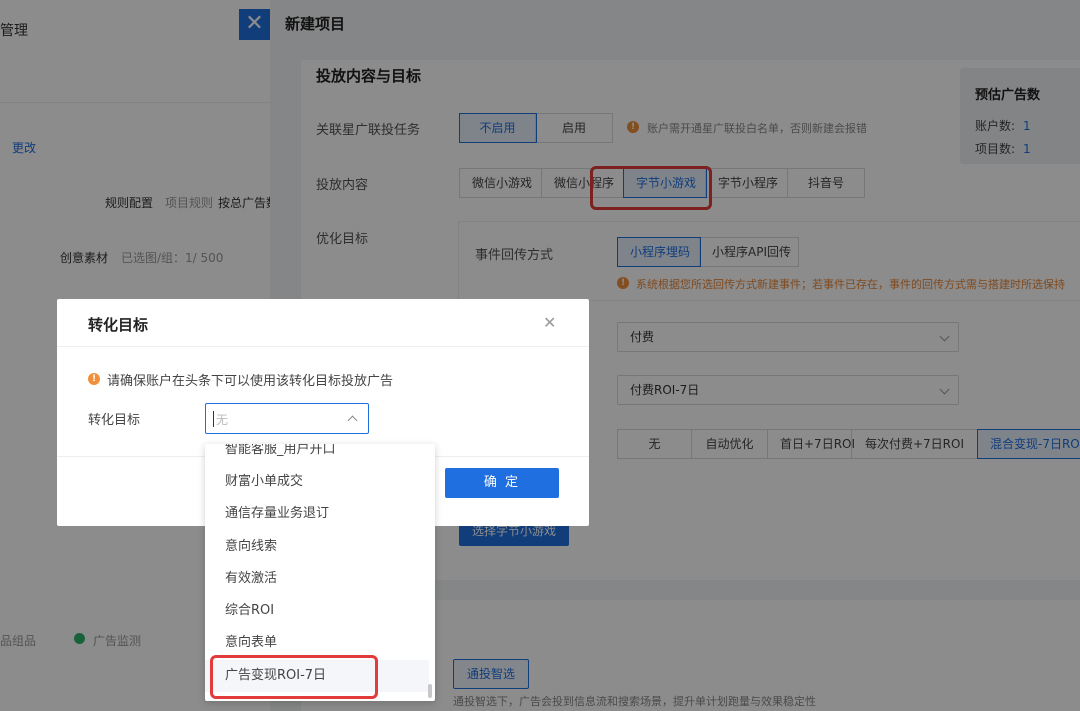  I want to click on modal-close-button: ✕, so click(549, 322).